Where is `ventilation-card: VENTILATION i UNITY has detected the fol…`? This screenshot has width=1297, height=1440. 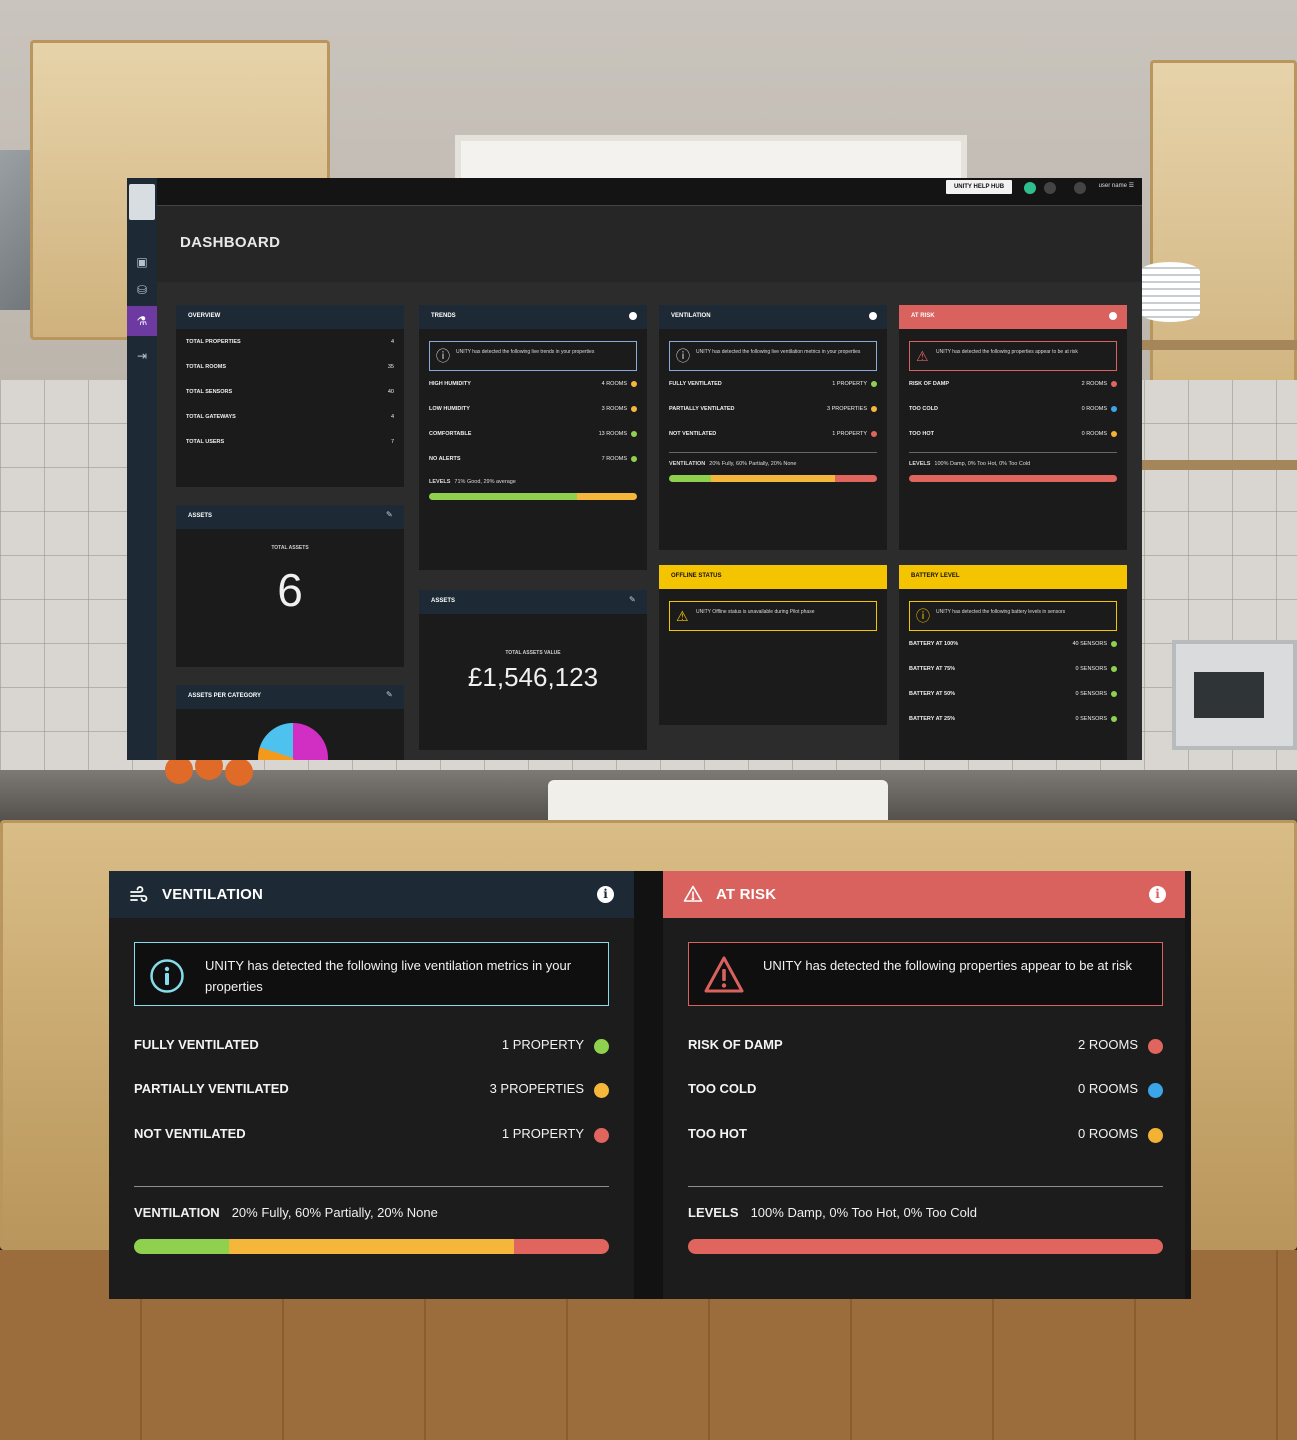
ventilation-card: VENTILATION i UNITY has detected the fol… is located at coordinates (371, 1085).